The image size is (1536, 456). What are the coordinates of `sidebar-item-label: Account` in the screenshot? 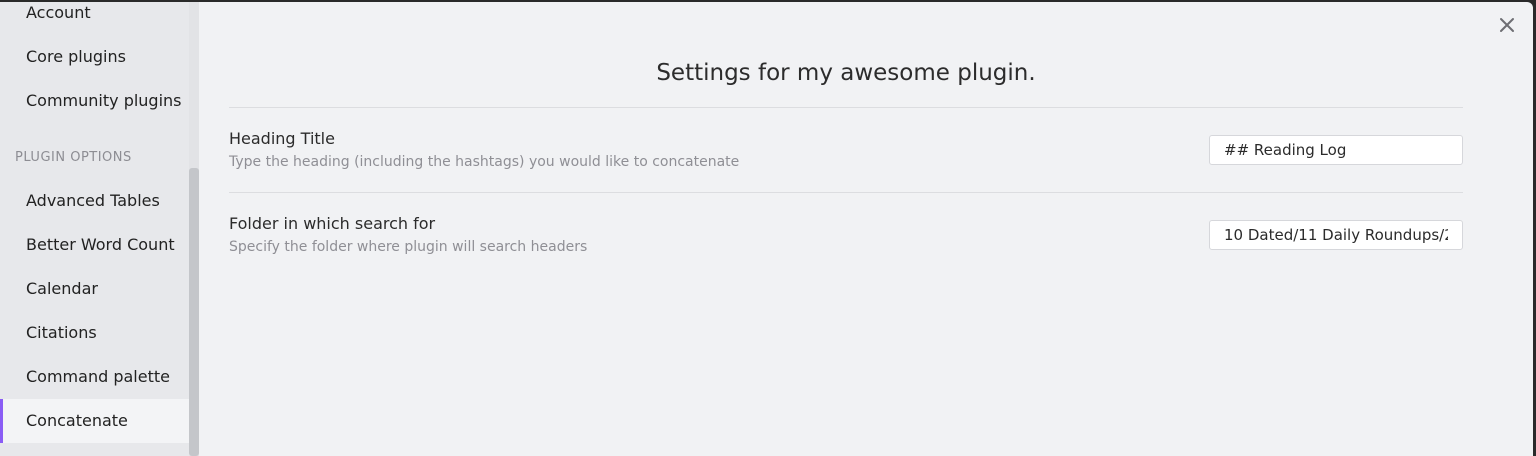 It's located at (58, 12).